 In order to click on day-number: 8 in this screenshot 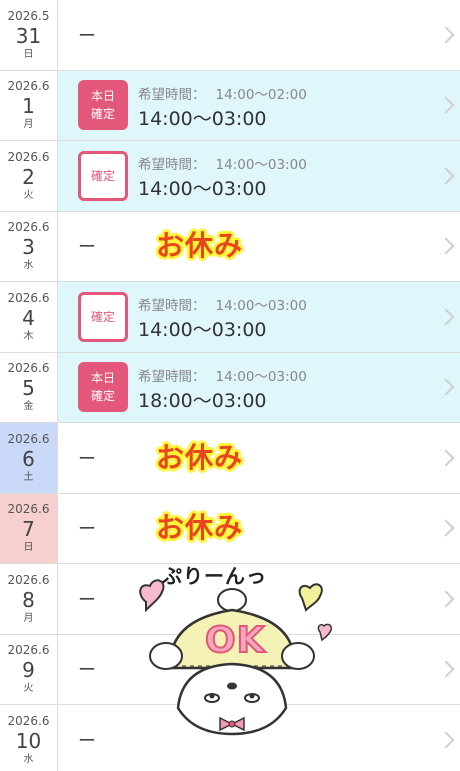, I will do `click(28, 599)`.